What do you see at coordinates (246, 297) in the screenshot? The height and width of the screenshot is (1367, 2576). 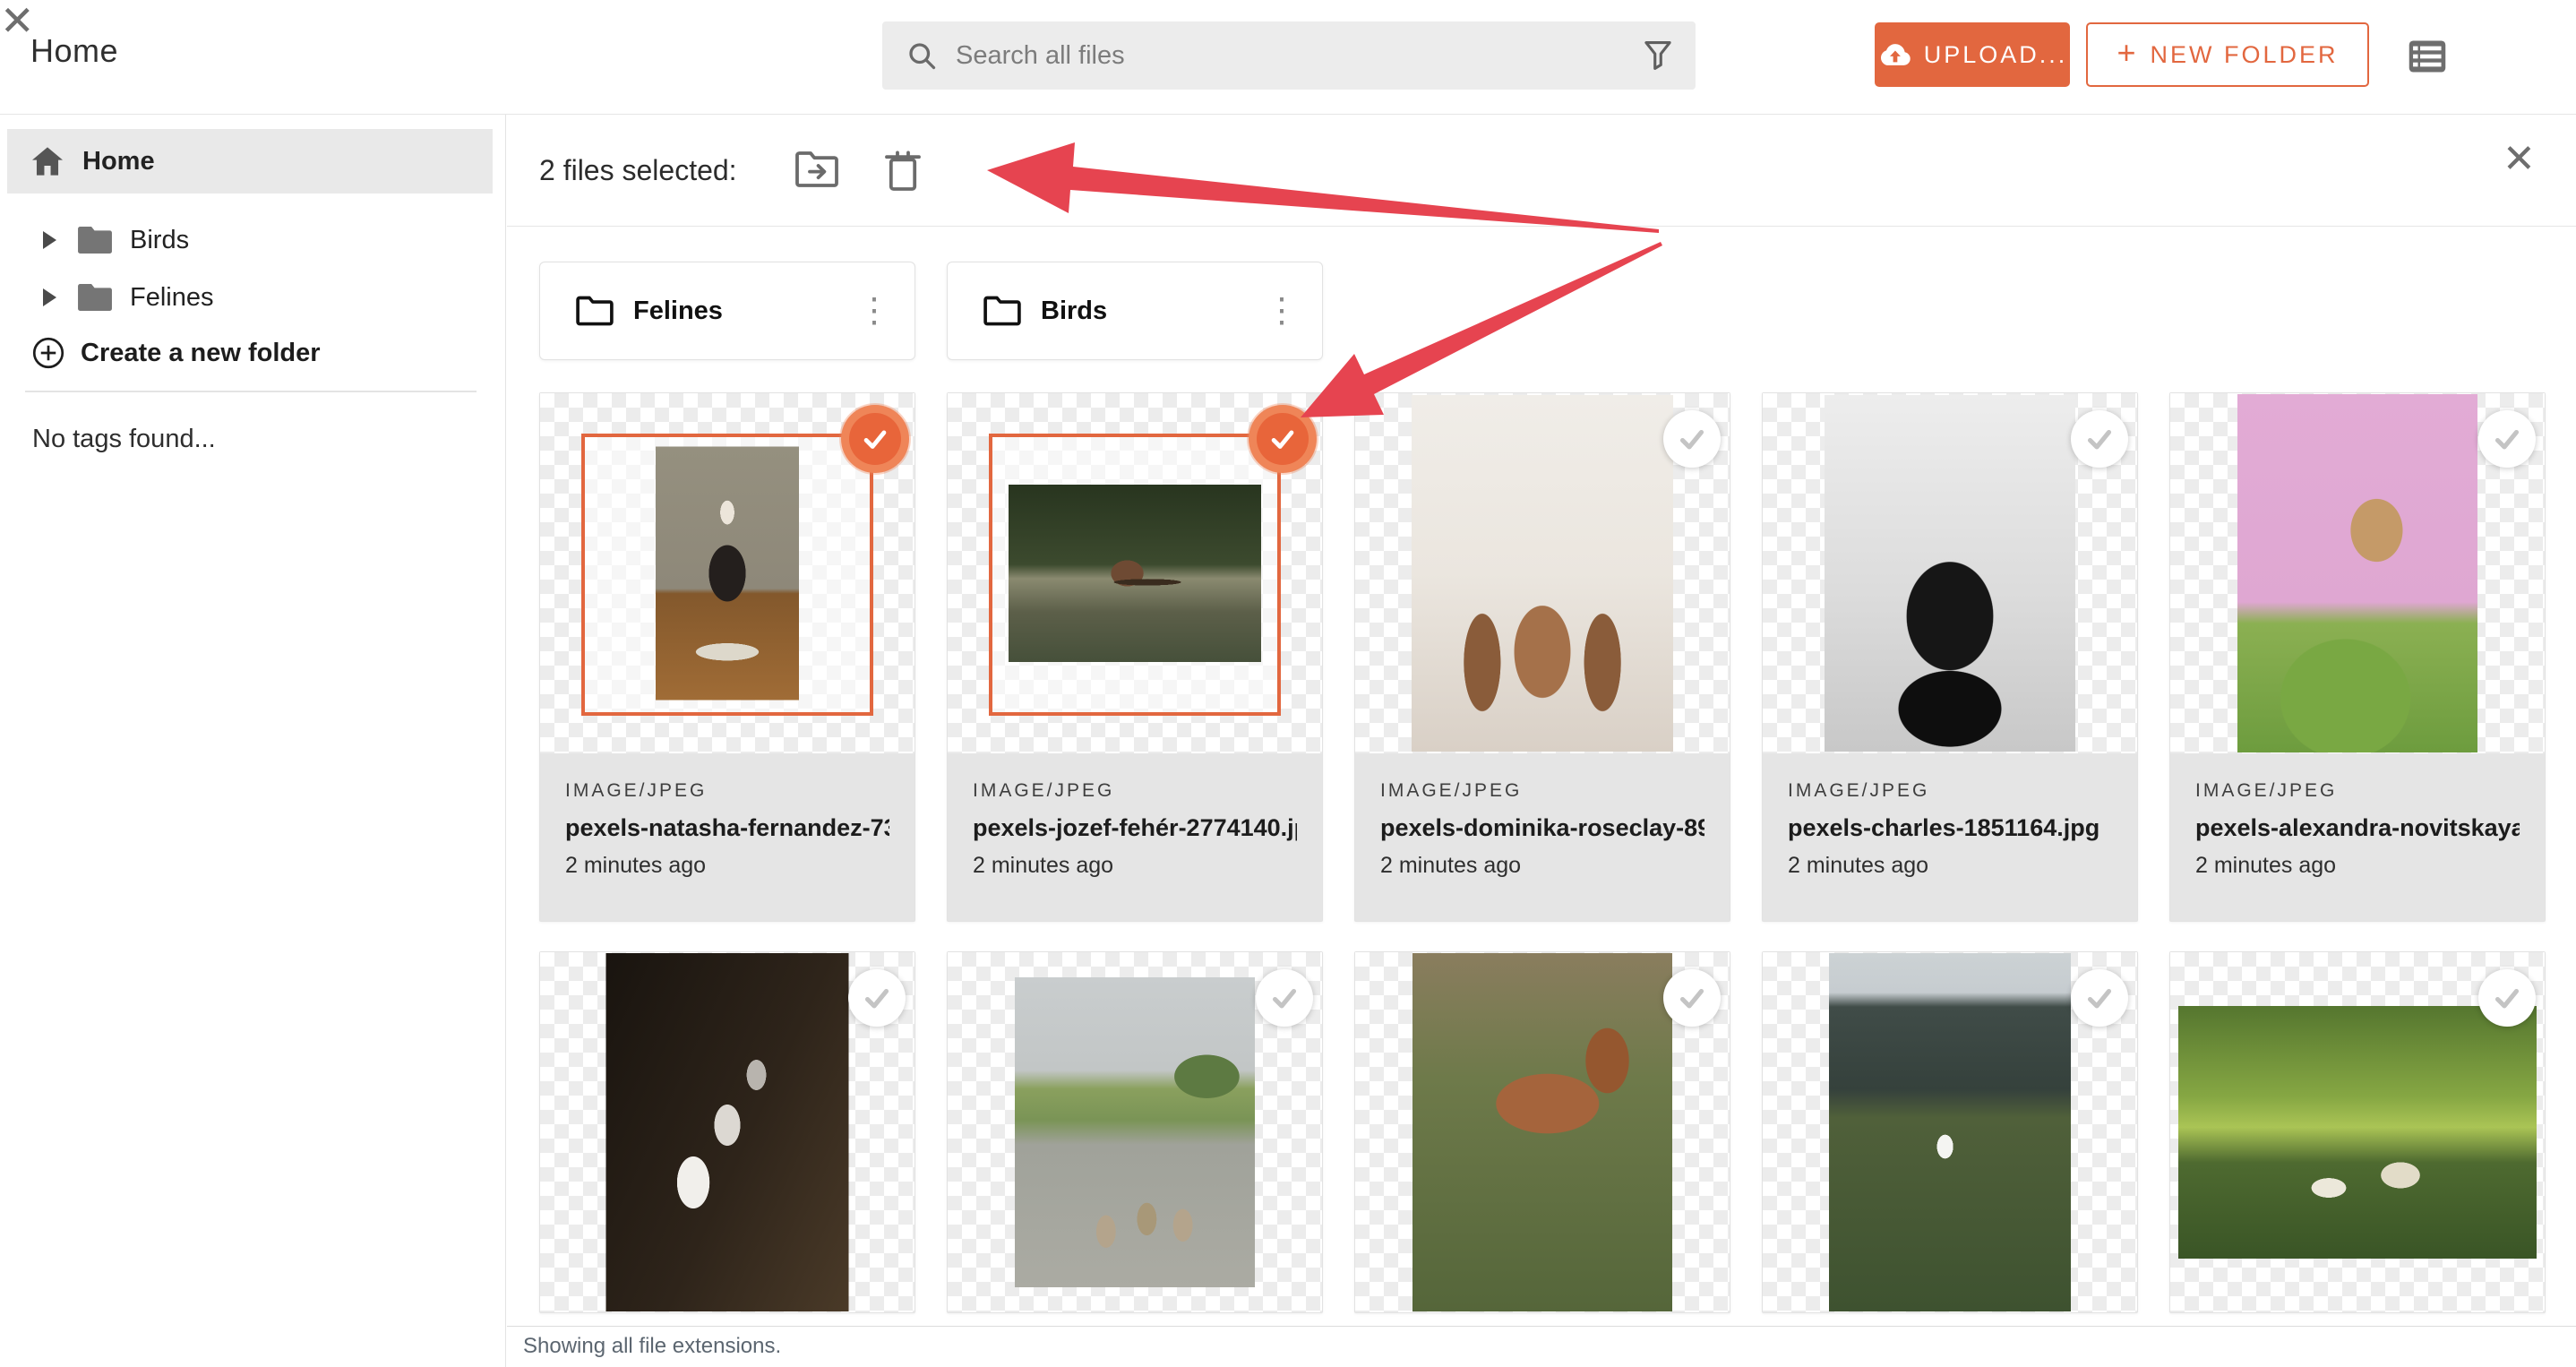 I see `sidebar-item-felines: Felines` at bounding box center [246, 297].